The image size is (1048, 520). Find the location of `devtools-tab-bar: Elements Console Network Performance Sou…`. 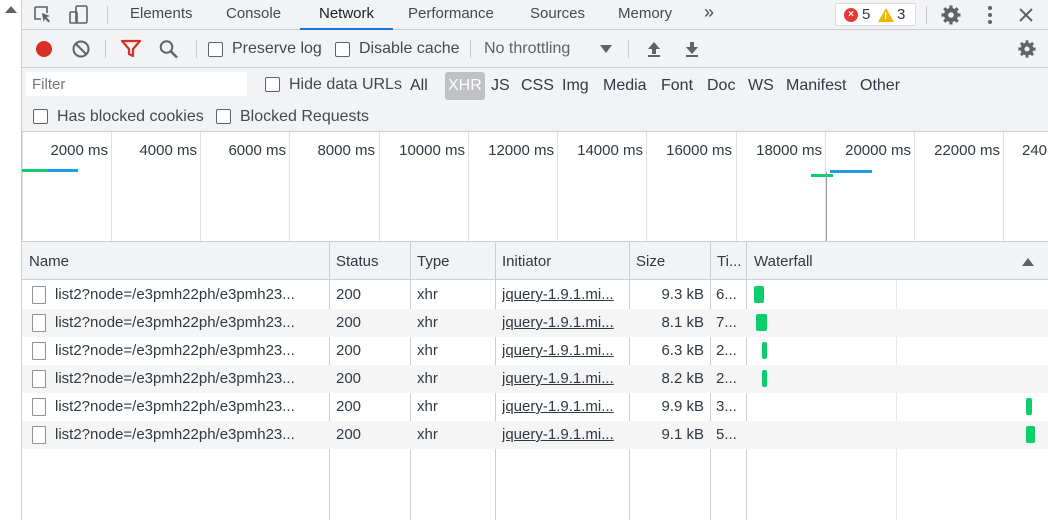

devtools-tab-bar: Elements Console Network Performance Sou… is located at coordinates (535, 15).